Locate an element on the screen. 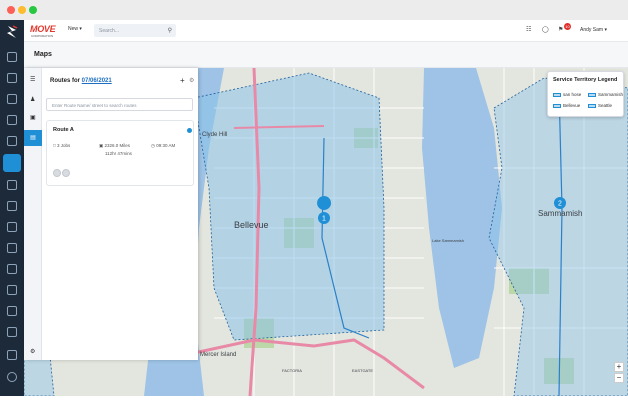 This screenshot has width=628, height=400. legend-item: san hose is located at coordinates (567, 94).